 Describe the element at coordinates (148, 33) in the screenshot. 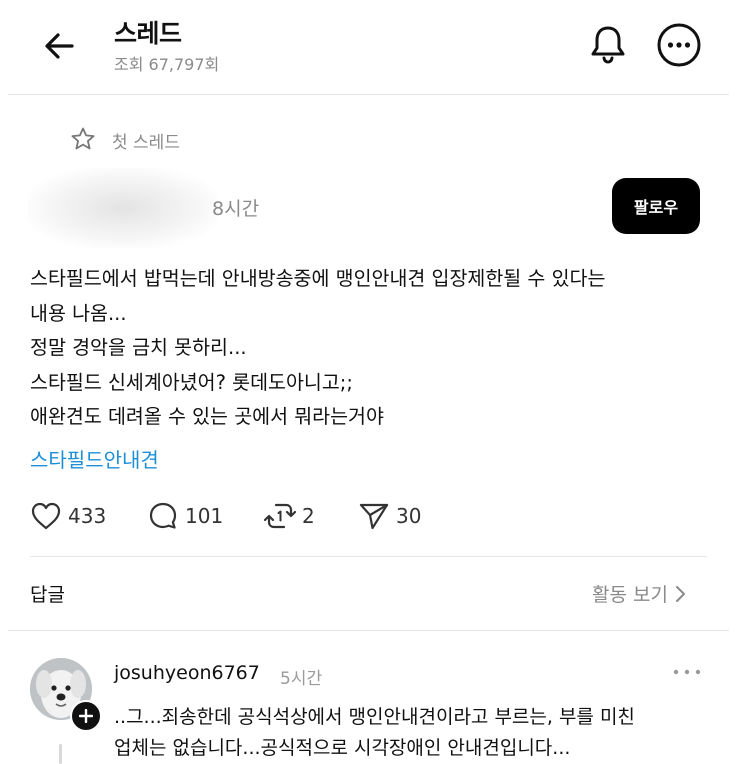

I see `page-title: 스레드` at that location.